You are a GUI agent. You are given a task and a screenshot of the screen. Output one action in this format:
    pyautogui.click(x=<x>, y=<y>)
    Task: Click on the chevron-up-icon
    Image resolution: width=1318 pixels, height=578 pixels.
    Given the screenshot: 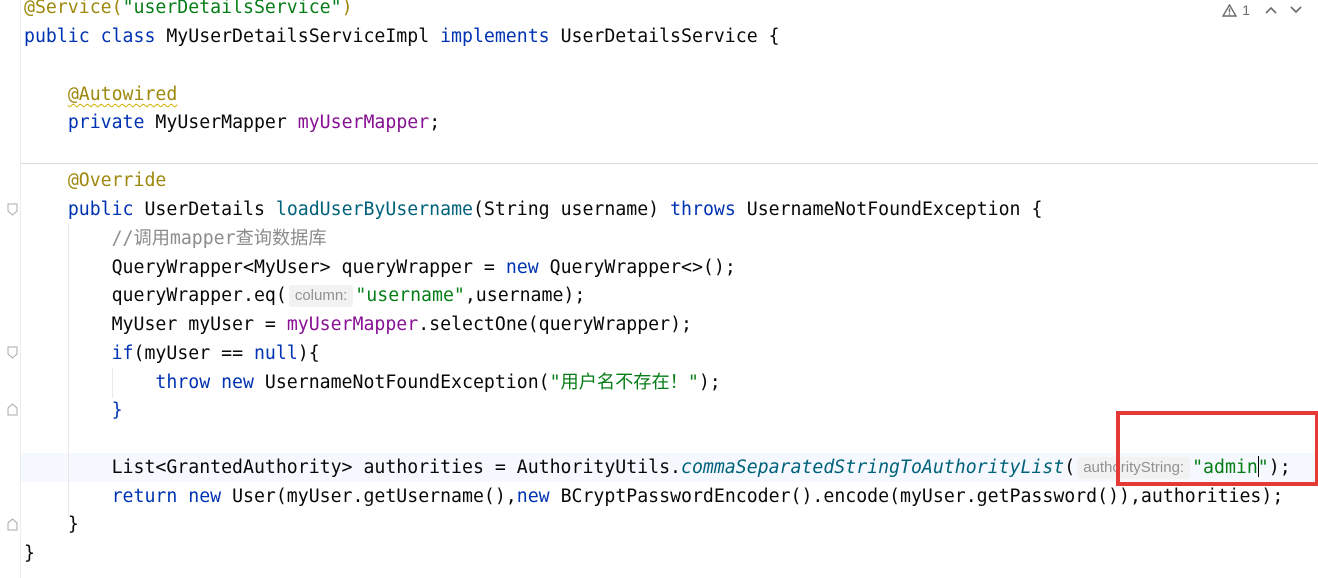 What is the action you would take?
    pyautogui.click(x=1271, y=10)
    